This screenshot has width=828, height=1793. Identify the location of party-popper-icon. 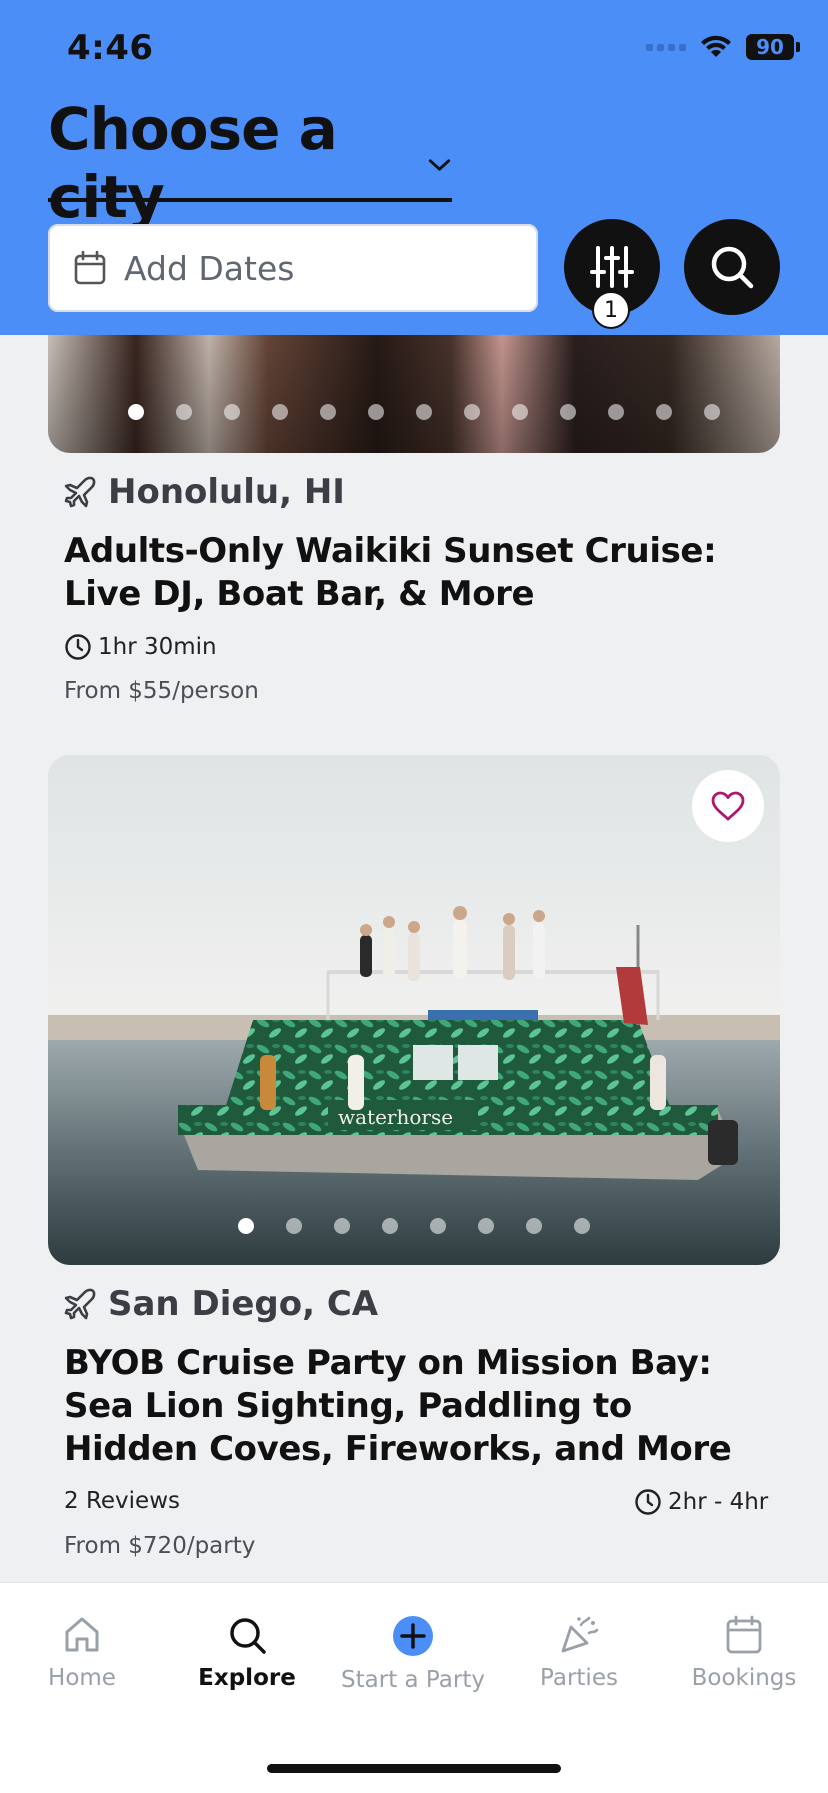
(580, 1634).